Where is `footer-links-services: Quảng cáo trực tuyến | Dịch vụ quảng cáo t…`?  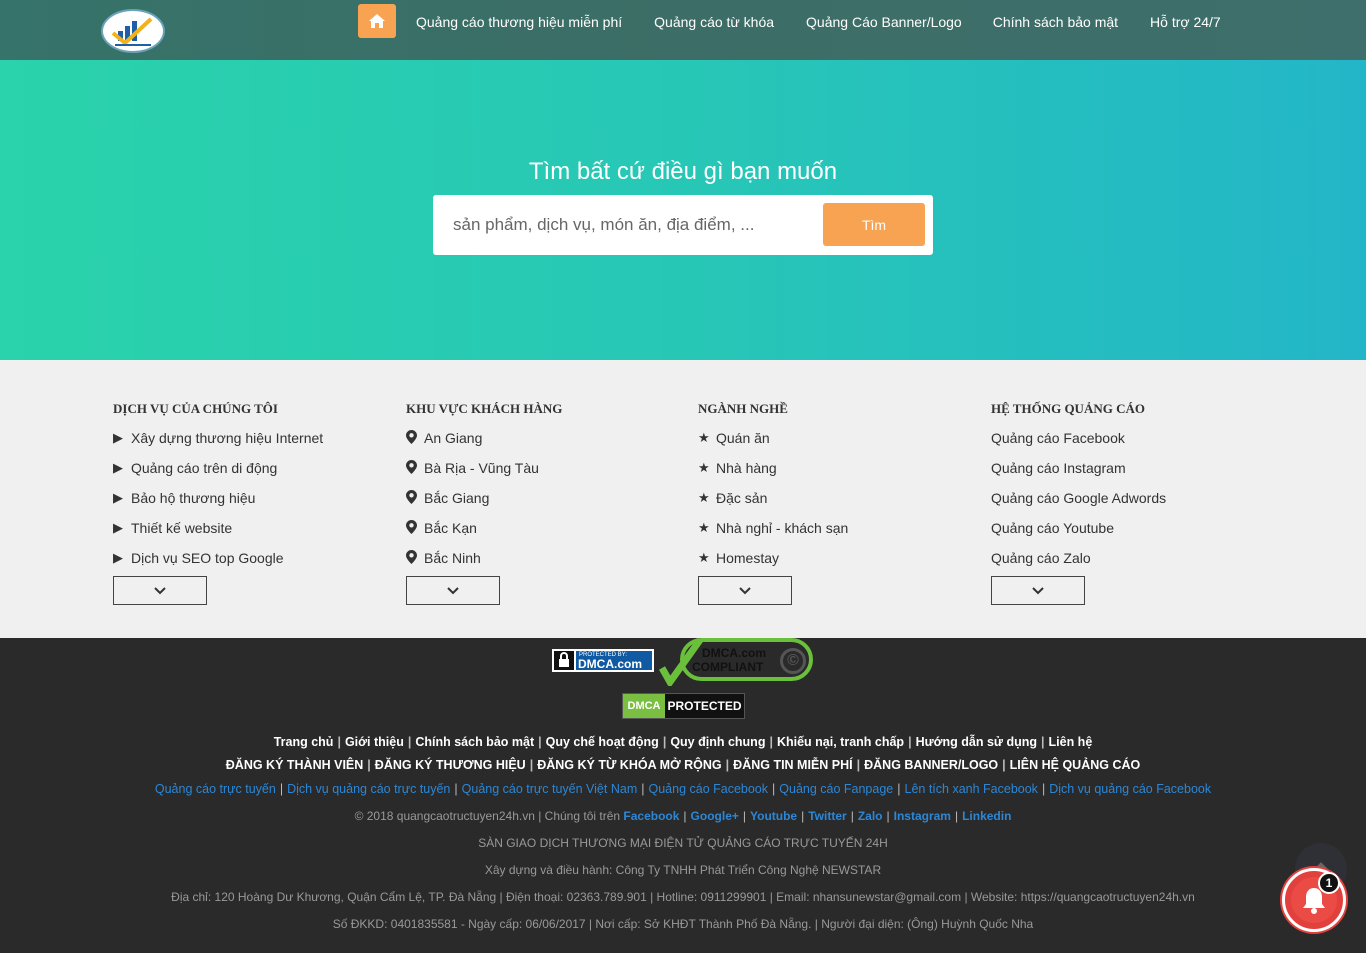 footer-links-services: Quảng cáo trực tuyến | Dịch vụ quảng cáo t… is located at coordinates (683, 789).